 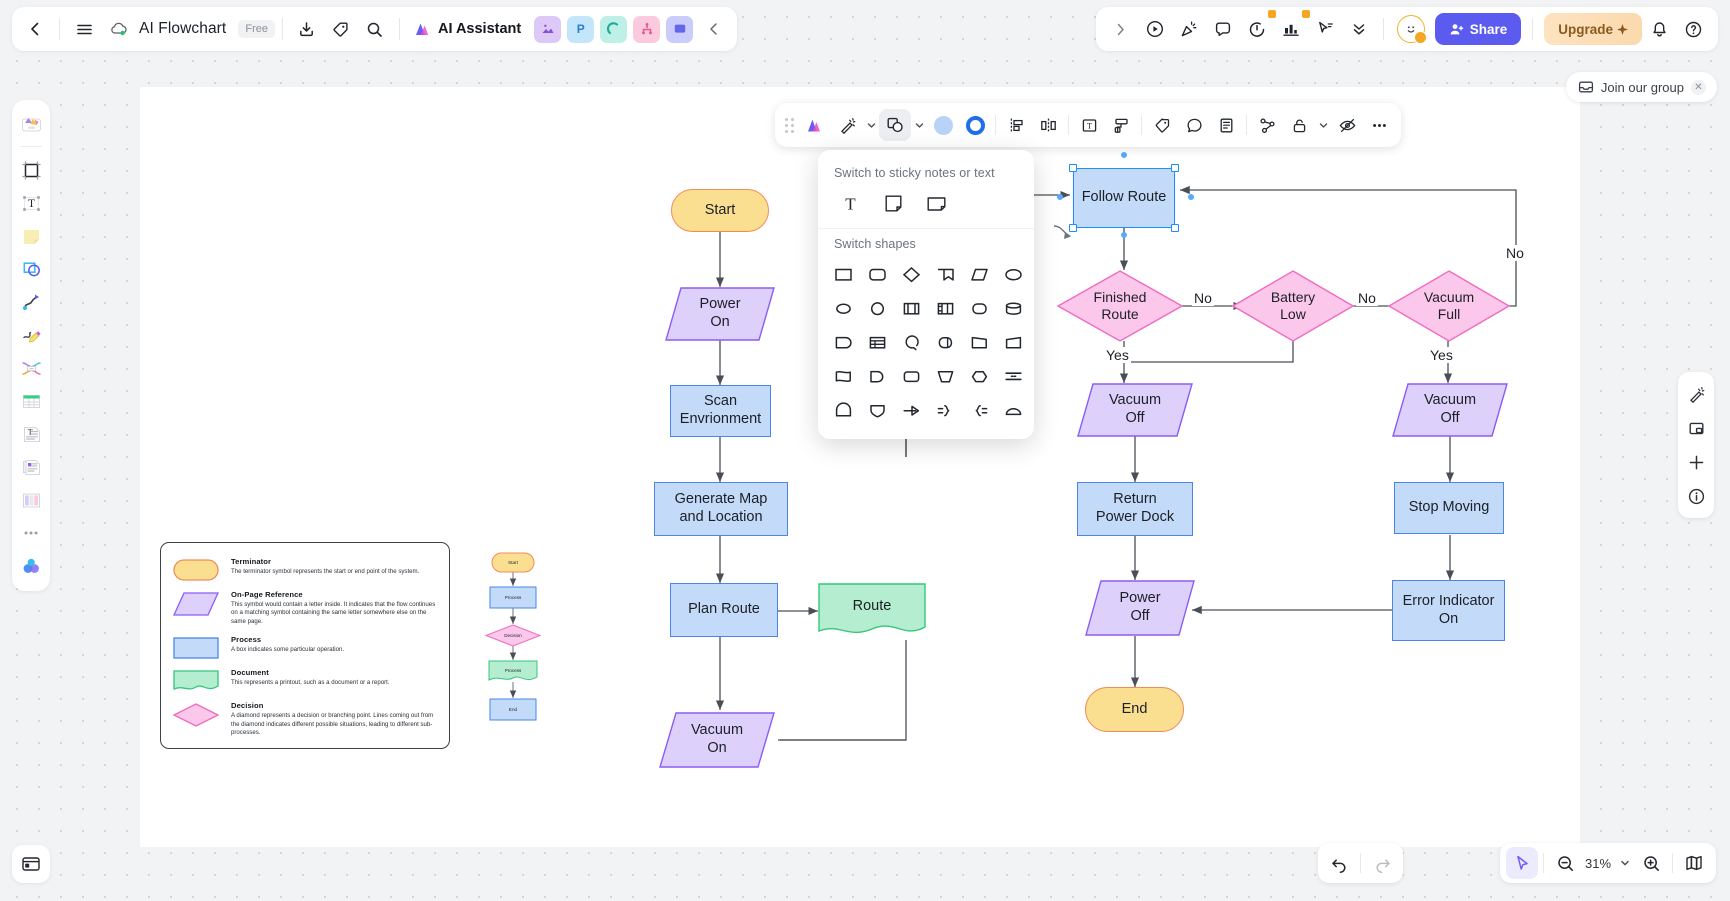 What do you see at coordinates (31, 566) in the screenshot?
I see `sidebar-item-plugins` at bounding box center [31, 566].